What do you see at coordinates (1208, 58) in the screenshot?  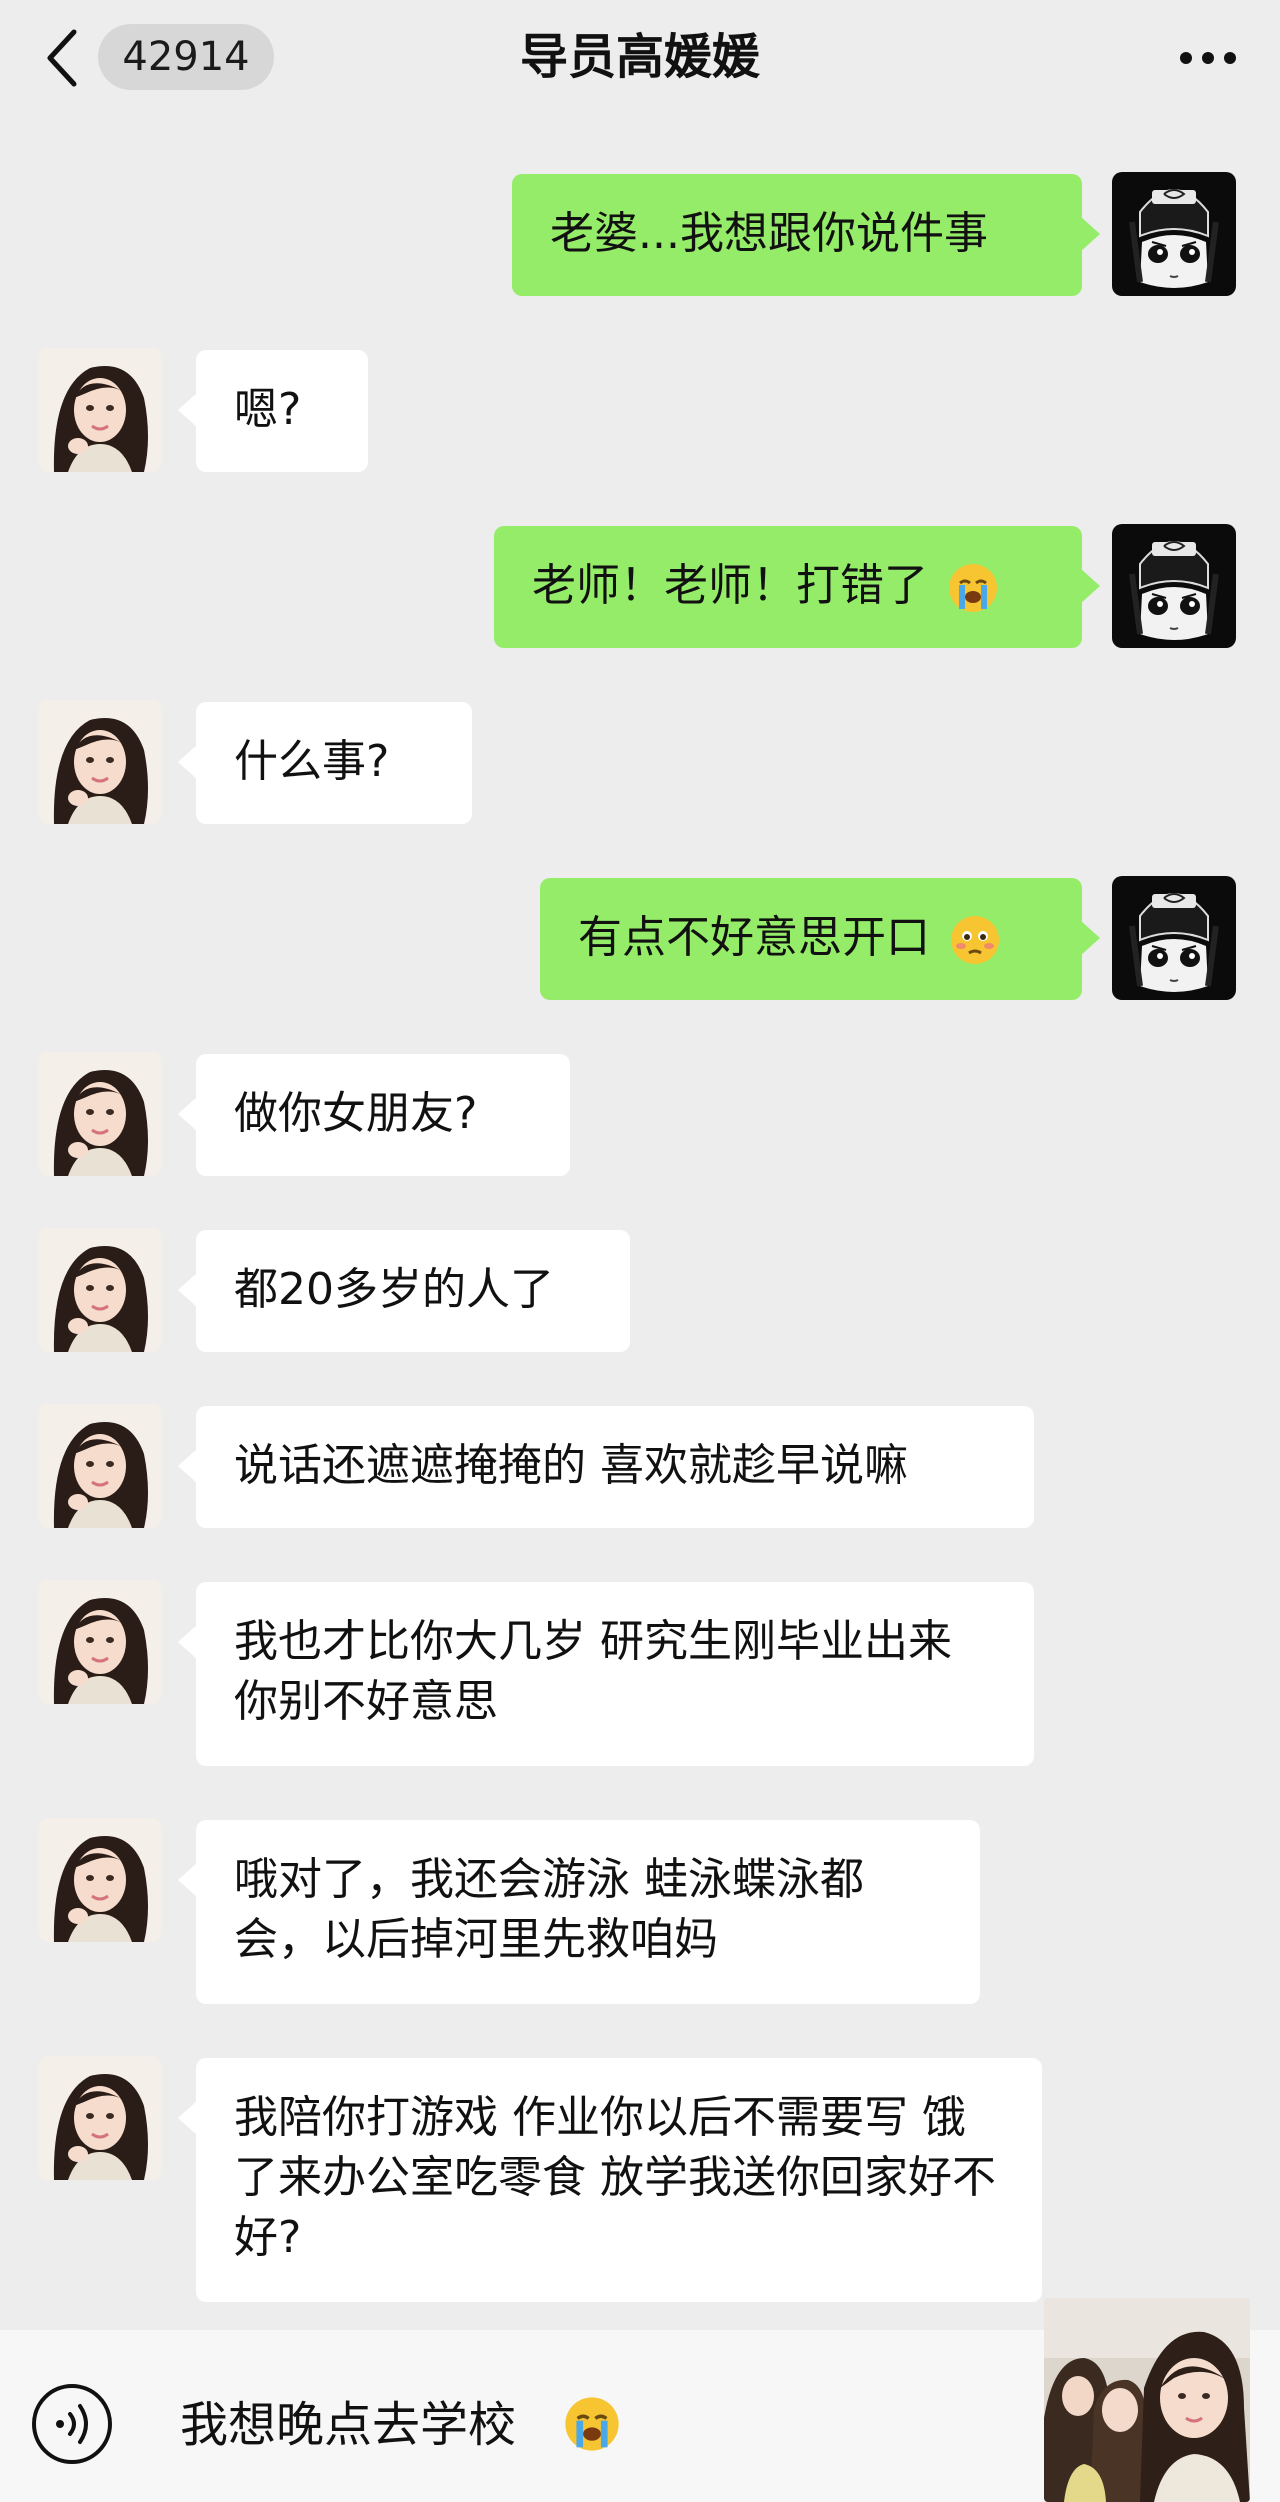 I see `more-options-icon` at bounding box center [1208, 58].